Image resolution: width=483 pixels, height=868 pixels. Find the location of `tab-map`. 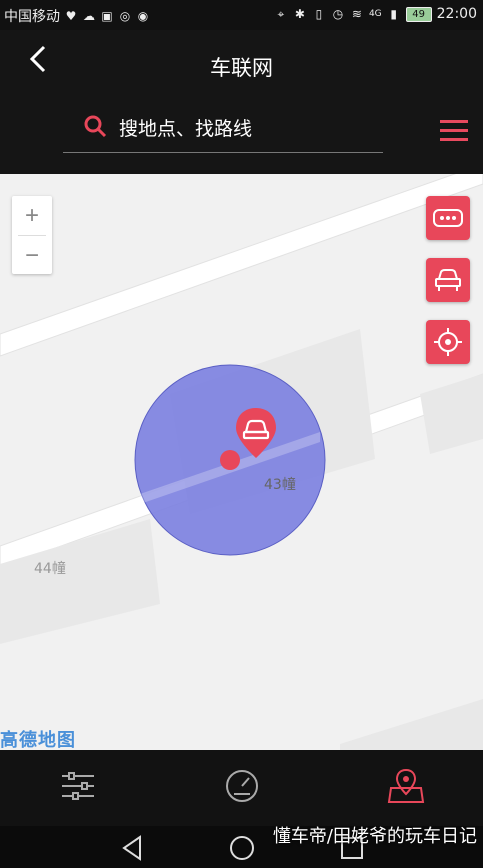

tab-map is located at coordinates (406, 786).